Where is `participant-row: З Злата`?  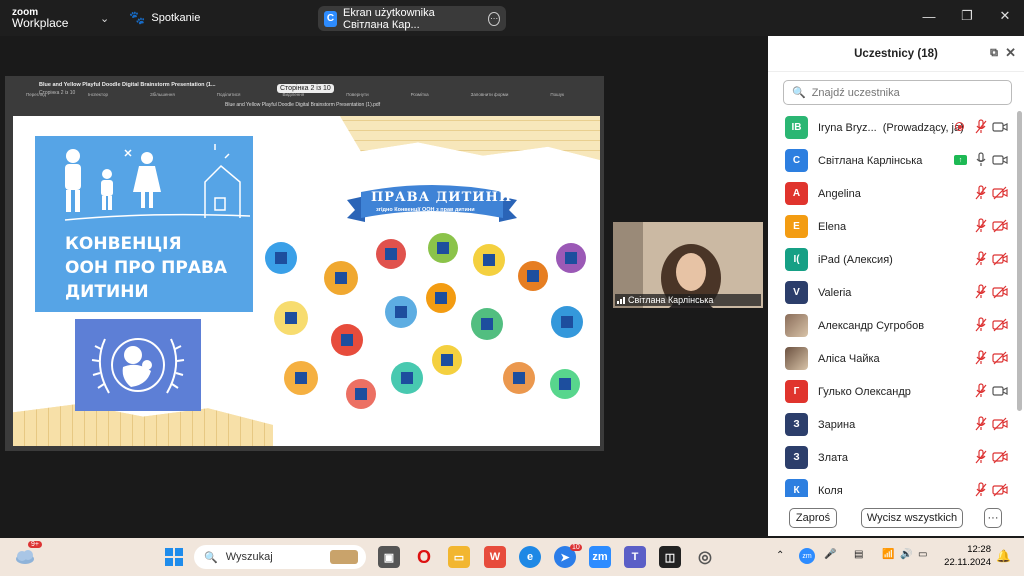
participant-row: З Злата is located at coordinates (891, 457).